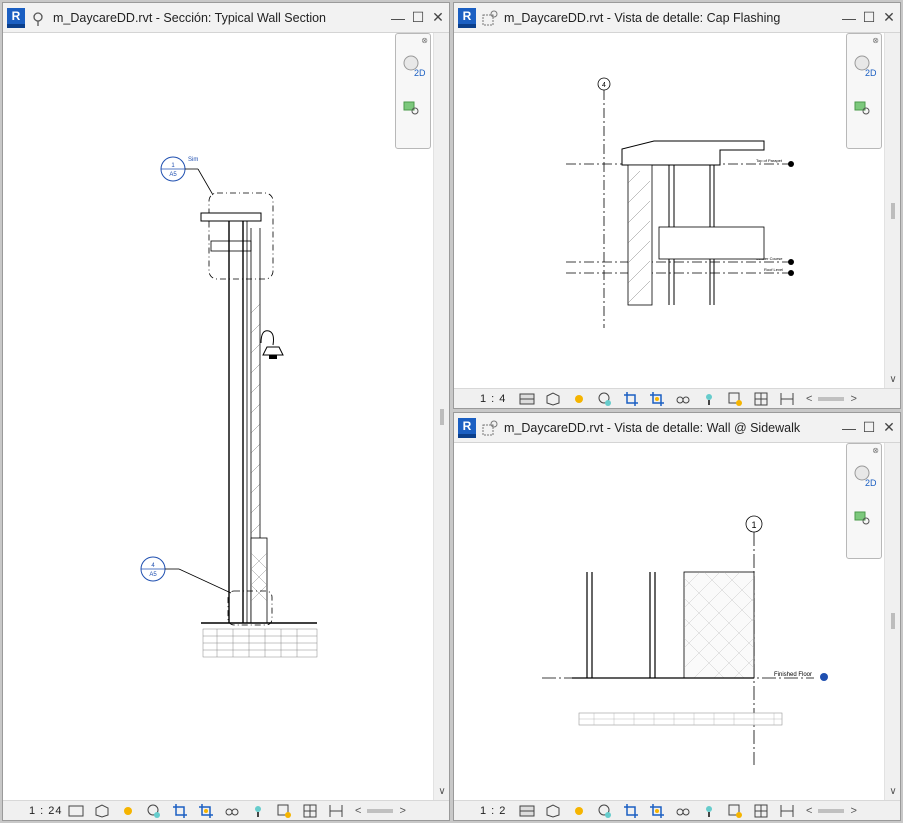 This screenshot has height=823, width=903. What do you see at coordinates (173, 166) in the screenshot?
I see `callout-tag-top-number: 1` at bounding box center [173, 166].